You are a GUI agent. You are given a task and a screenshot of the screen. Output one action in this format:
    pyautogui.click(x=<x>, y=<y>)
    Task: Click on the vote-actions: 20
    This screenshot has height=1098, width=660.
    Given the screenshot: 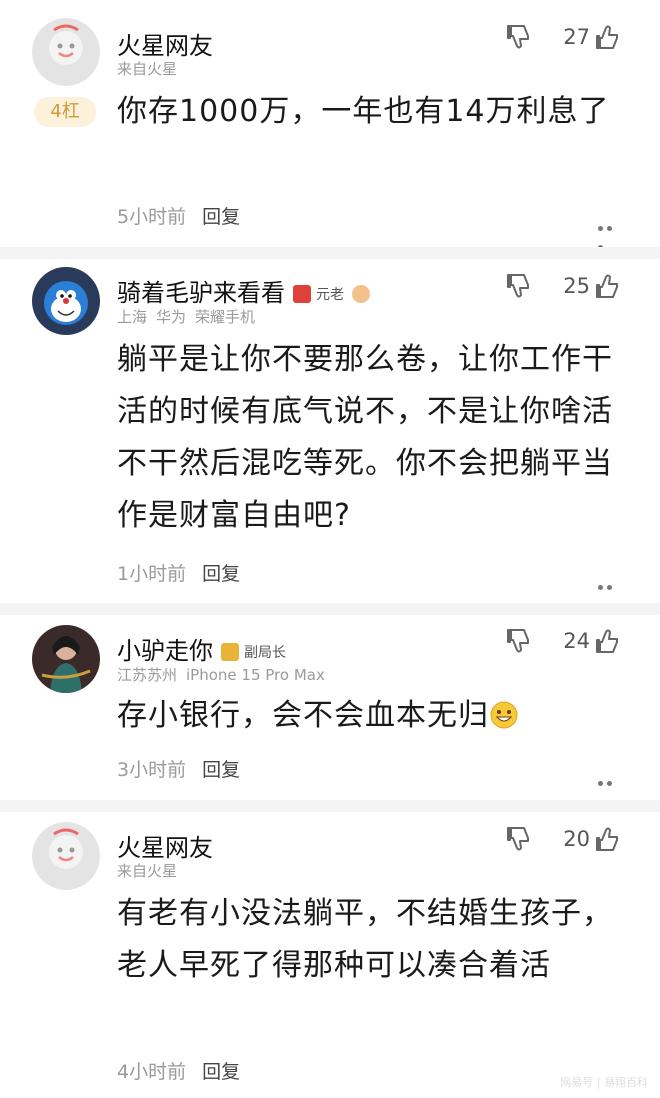 What is the action you would take?
    pyautogui.click(x=564, y=839)
    